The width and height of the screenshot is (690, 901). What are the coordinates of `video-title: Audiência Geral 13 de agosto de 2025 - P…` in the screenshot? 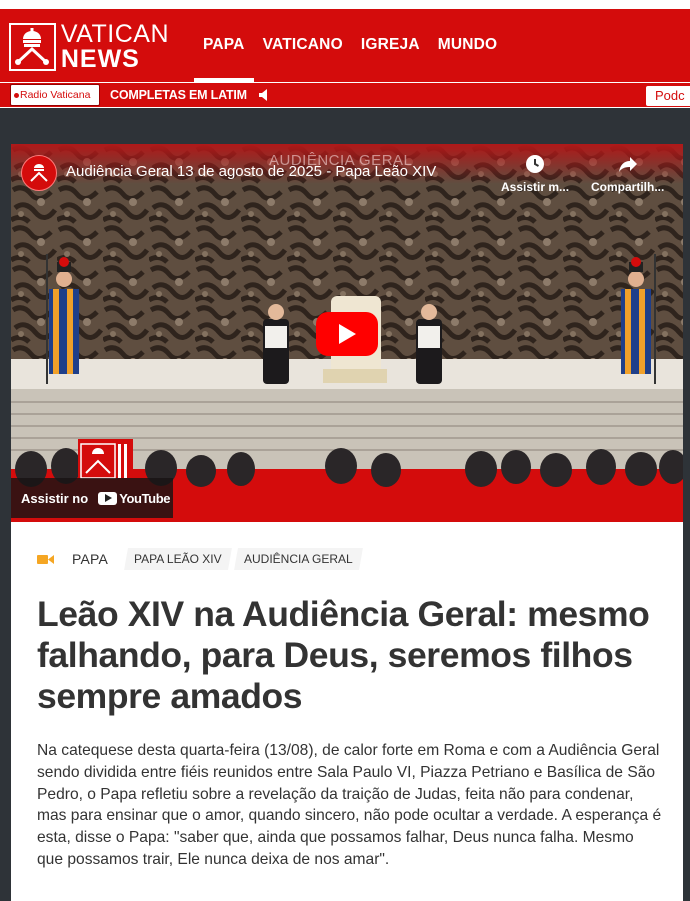 It's located at (251, 171).